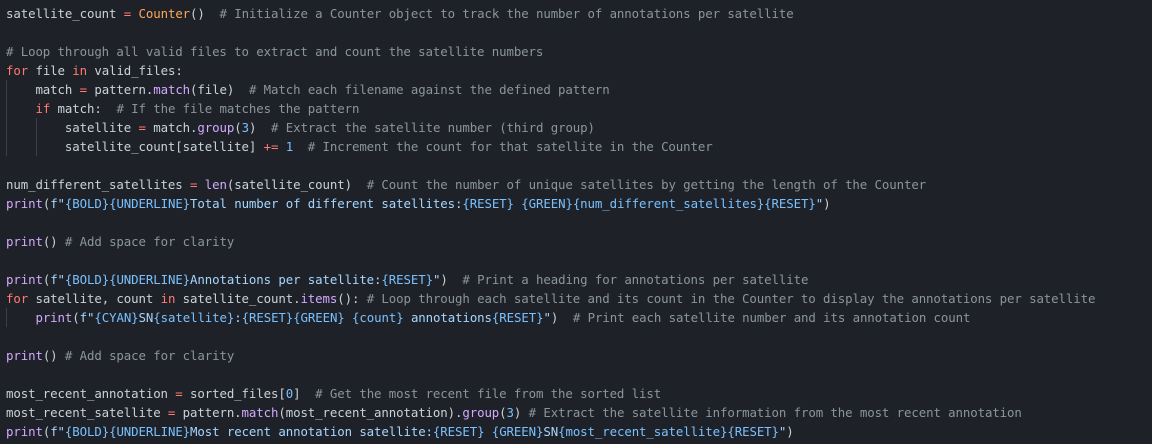  What do you see at coordinates (98, 184) in the screenshot?
I see `code-token-var: num_different_satellites` at bounding box center [98, 184].